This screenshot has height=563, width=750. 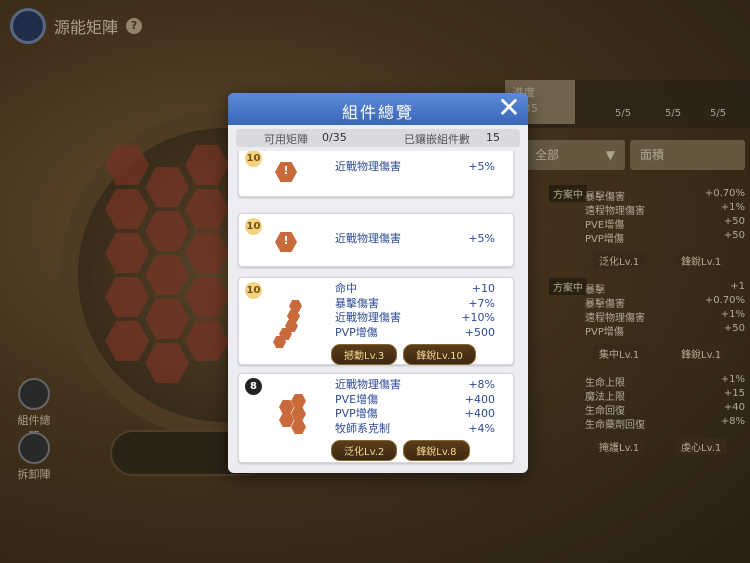 What do you see at coordinates (364, 450) in the screenshot?
I see `skill-tag: 泛化Lv.2` at bounding box center [364, 450].